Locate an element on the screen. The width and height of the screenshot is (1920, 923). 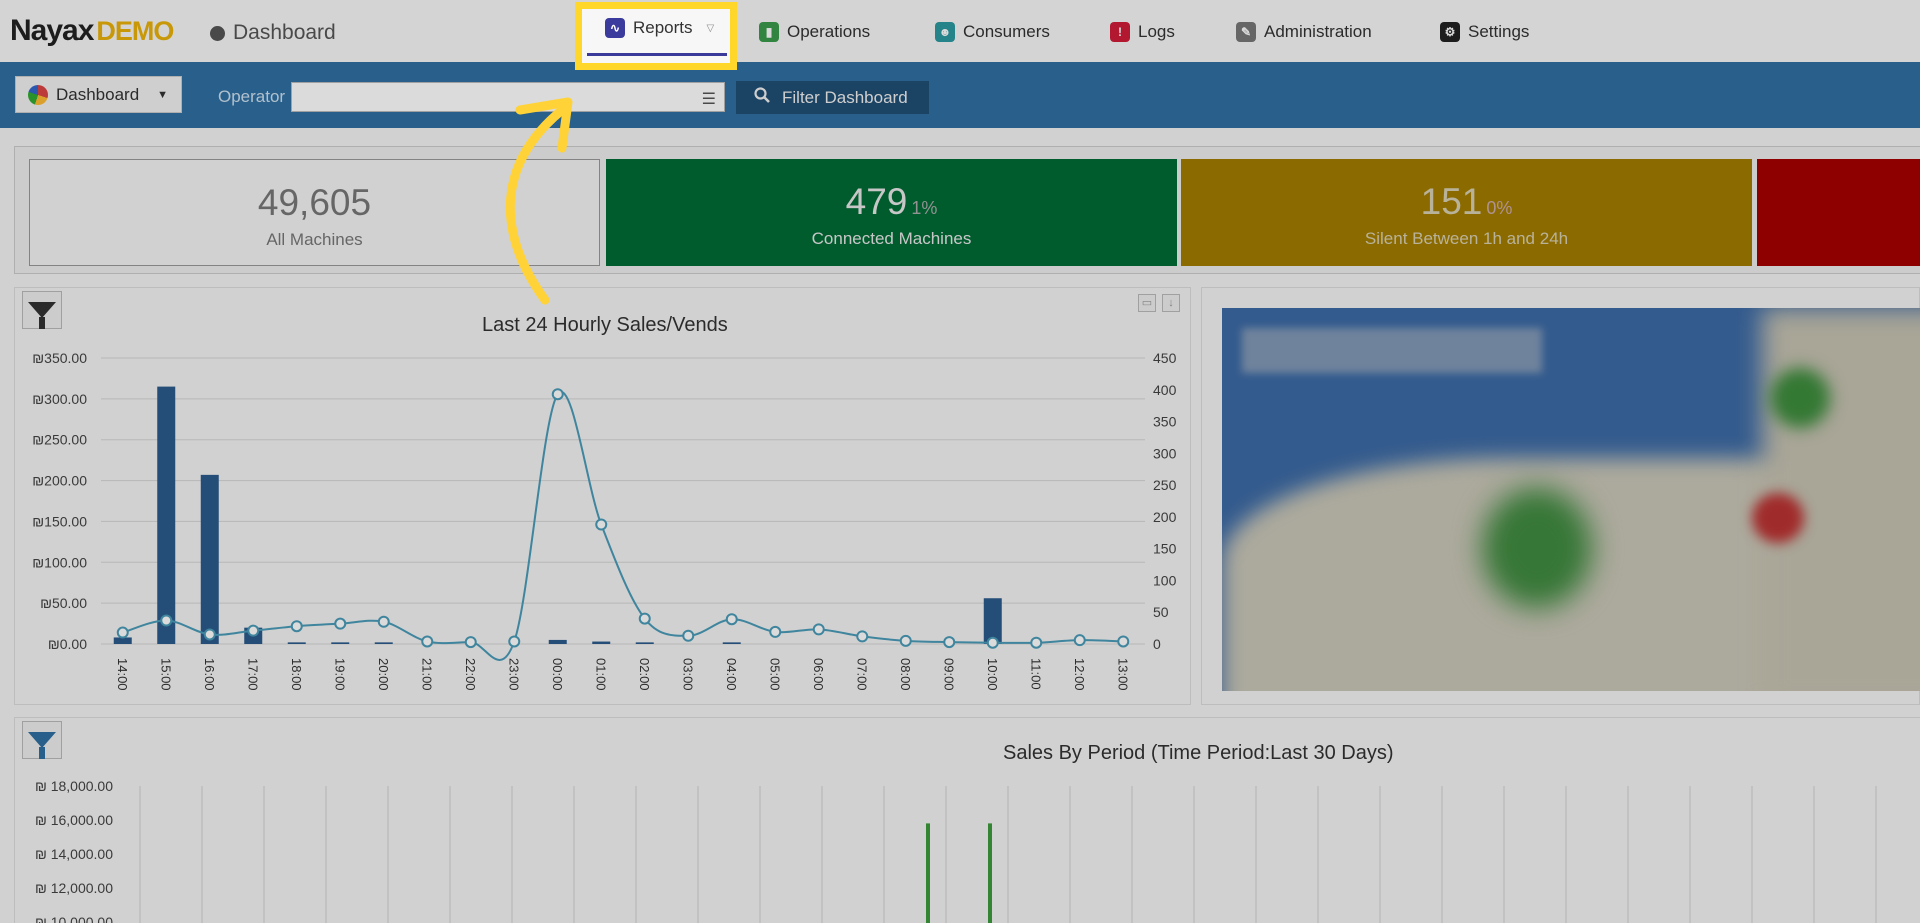
nav-settings-label: Settings is located at coordinates (1499, 31).